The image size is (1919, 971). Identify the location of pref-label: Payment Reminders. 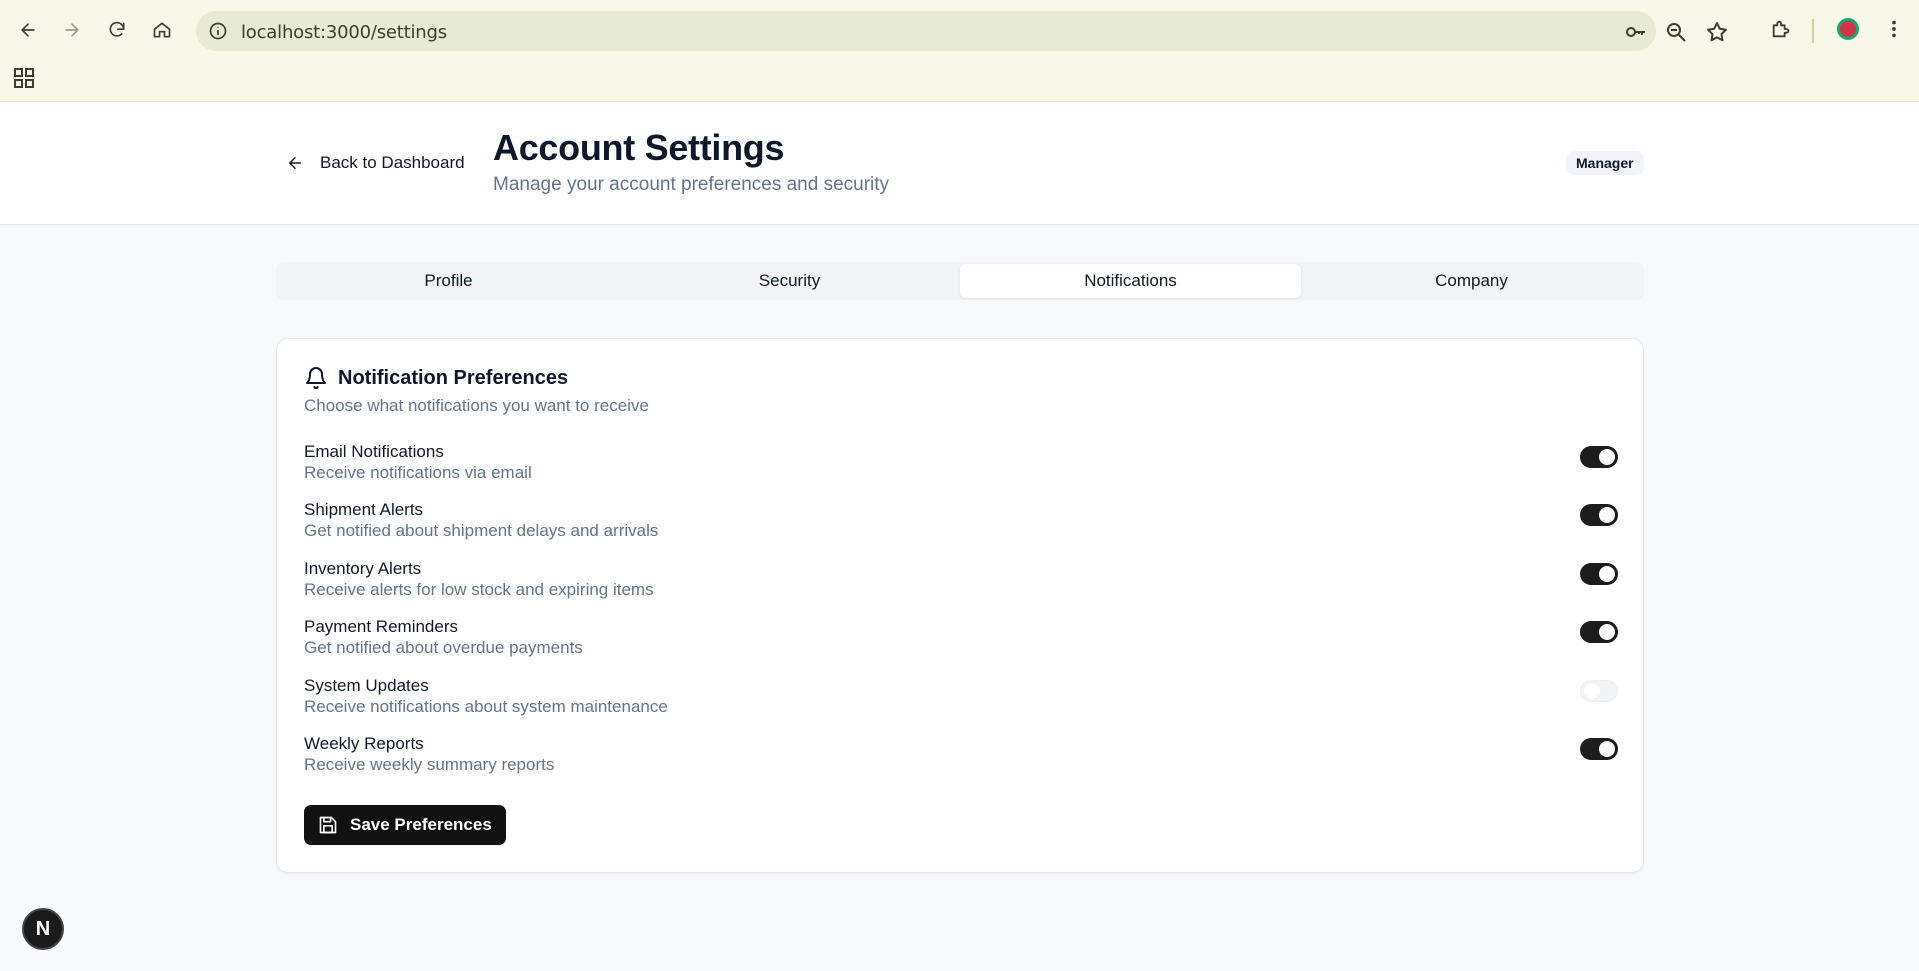
(381, 626).